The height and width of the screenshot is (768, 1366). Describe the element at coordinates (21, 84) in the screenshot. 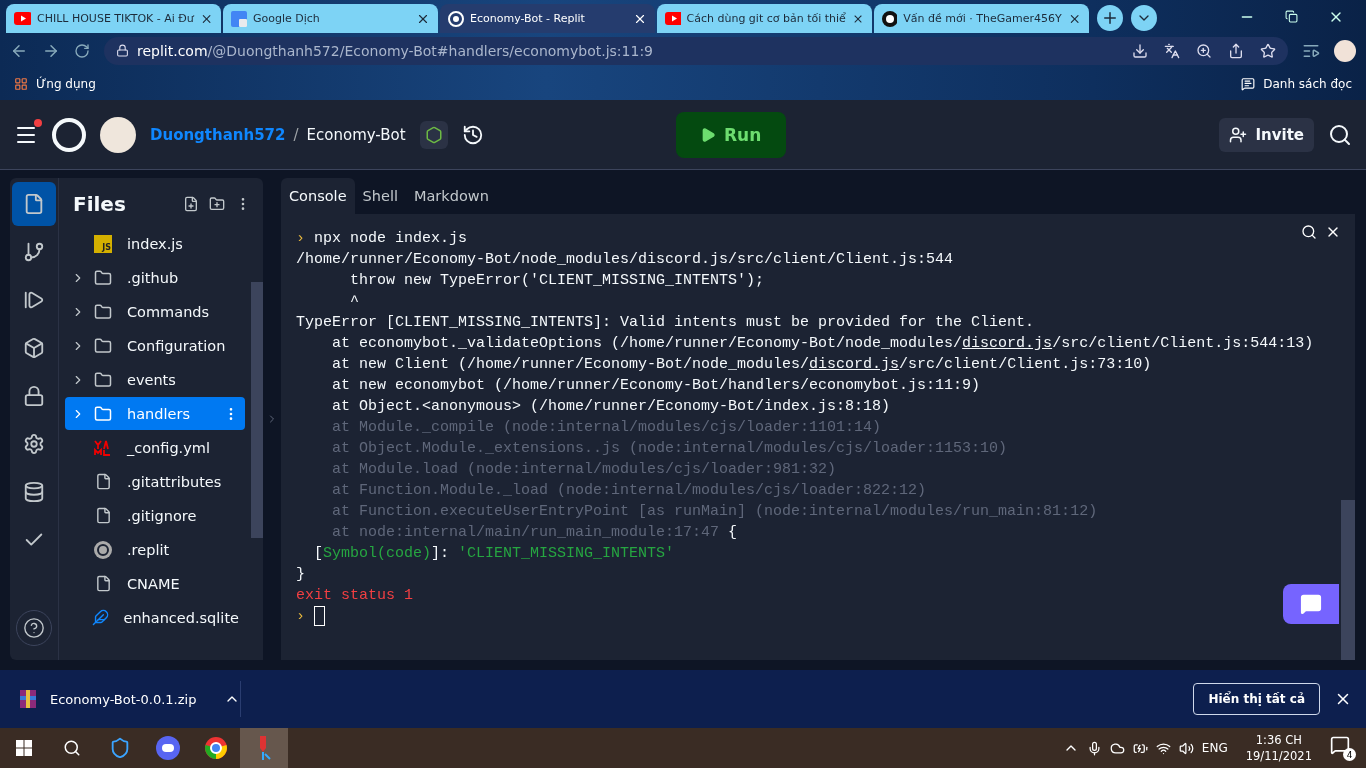

I see `apps-icon` at that location.